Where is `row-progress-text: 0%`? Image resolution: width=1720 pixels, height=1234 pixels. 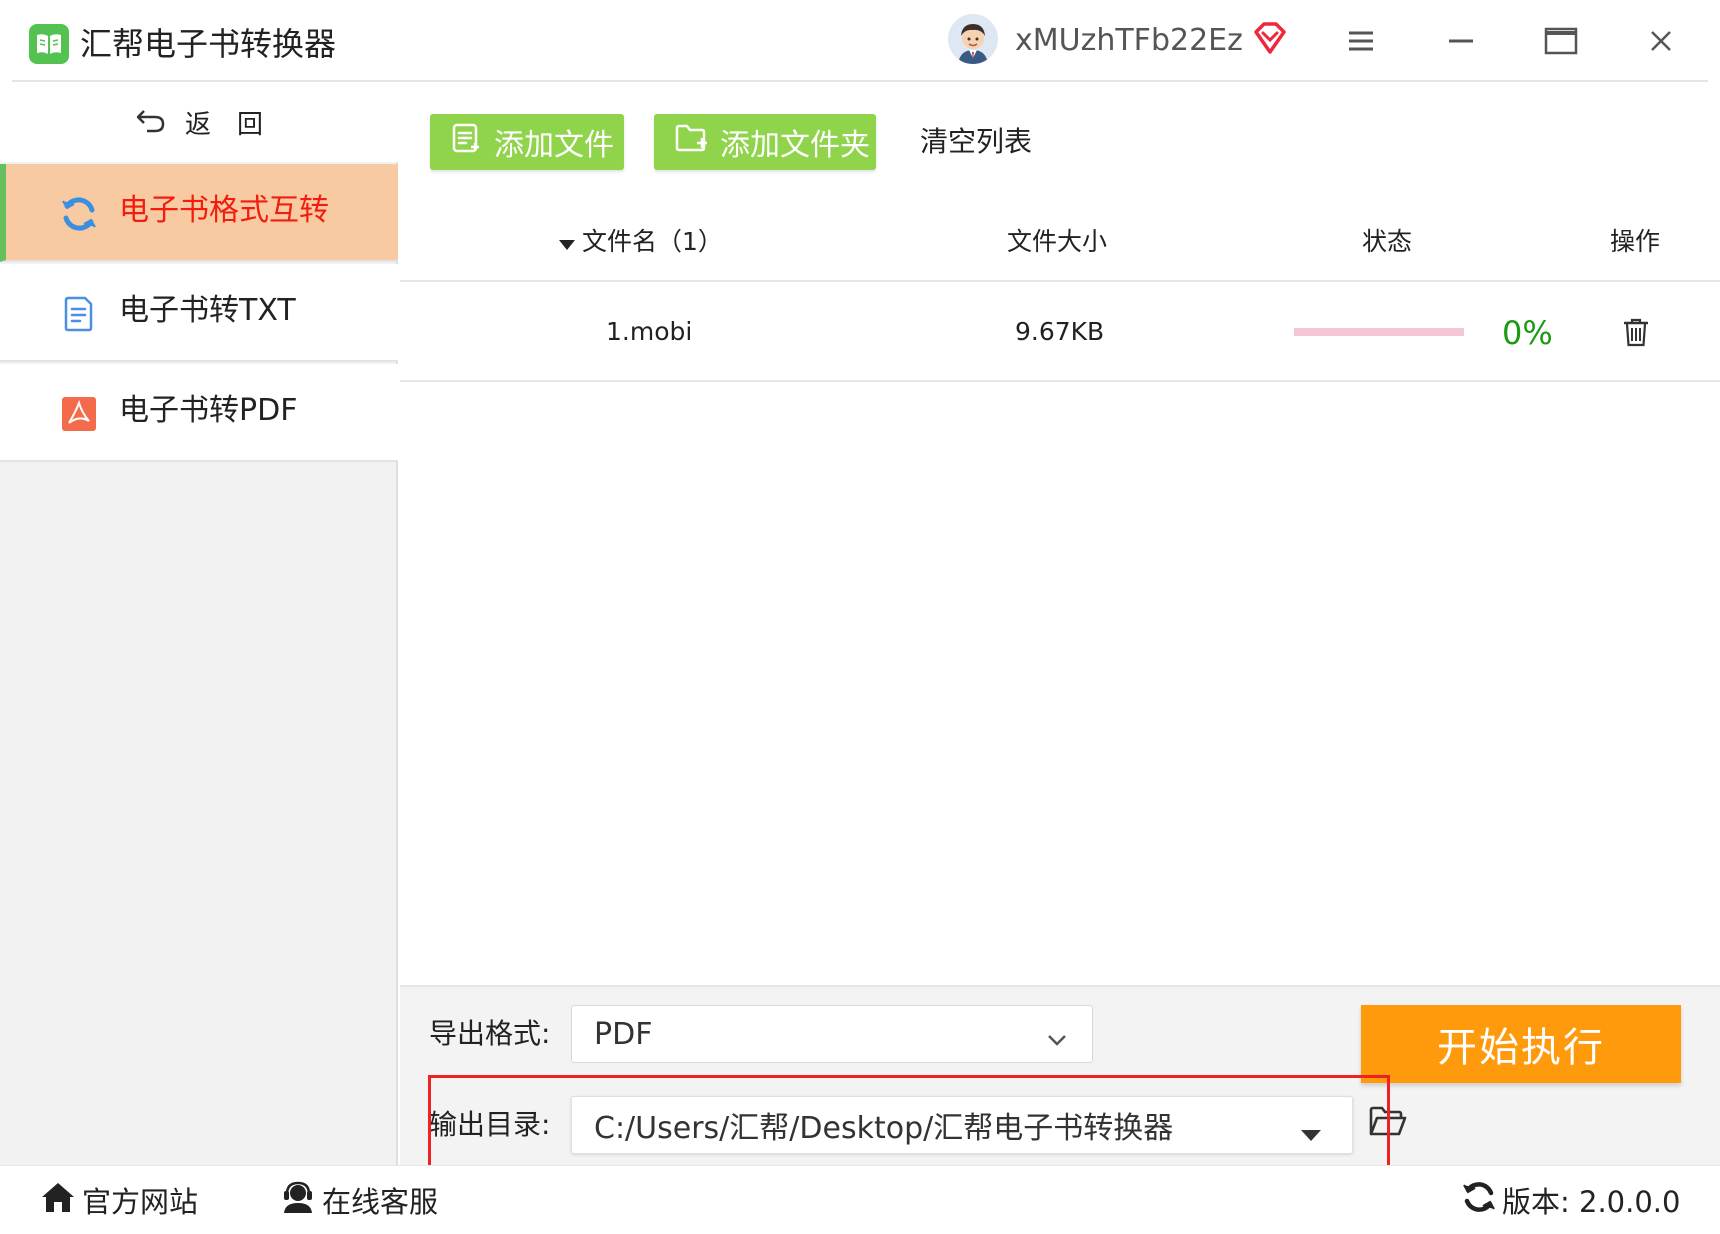
row-progress-text: 0% is located at coordinates (1527, 333).